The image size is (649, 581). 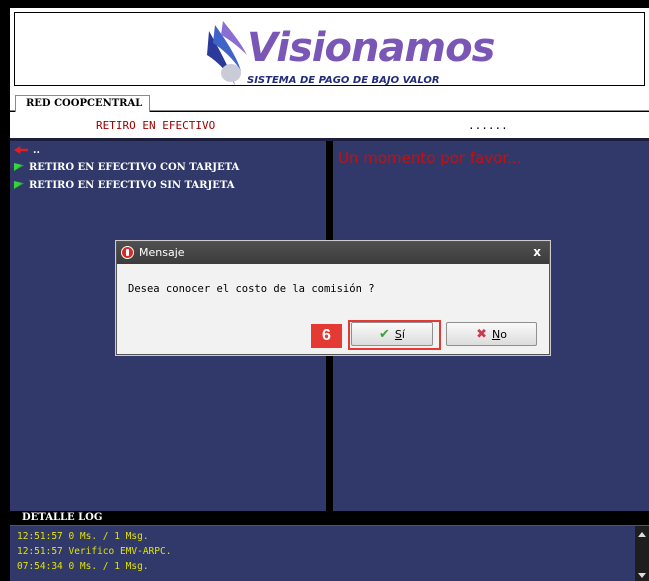 What do you see at coordinates (481, 334) in the screenshot?
I see `x-mark-icon: ✖` at bounding box center [481, 334].